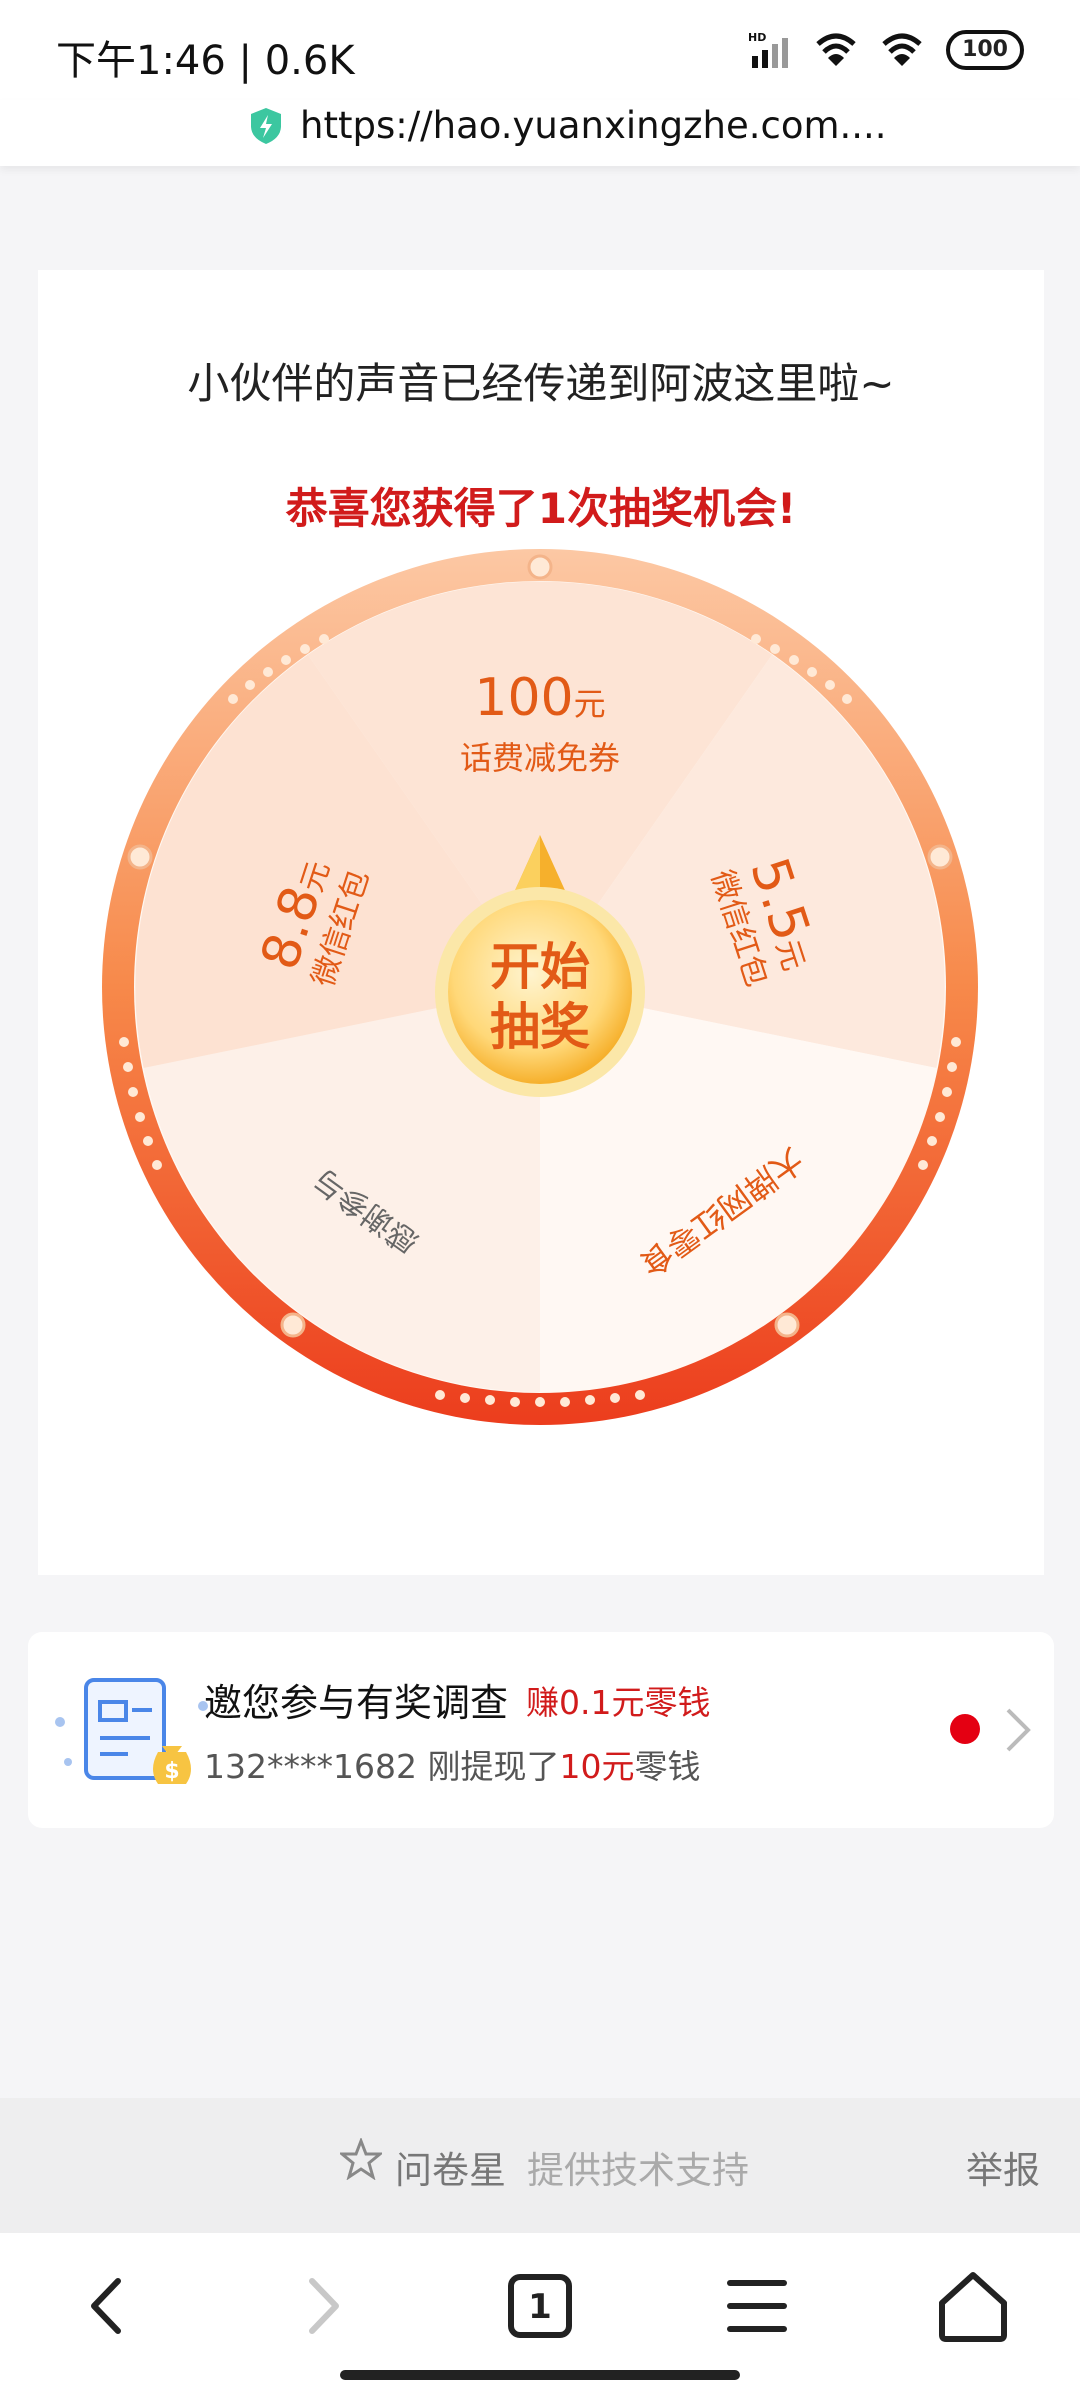 The image size is (1080, 2400). What do you see at coordinates (541, 508) in the screenshot?
I see `lottery-chance-message: 恭喜您获得了1次抽奖机会!` at bounding box center [541, 508].